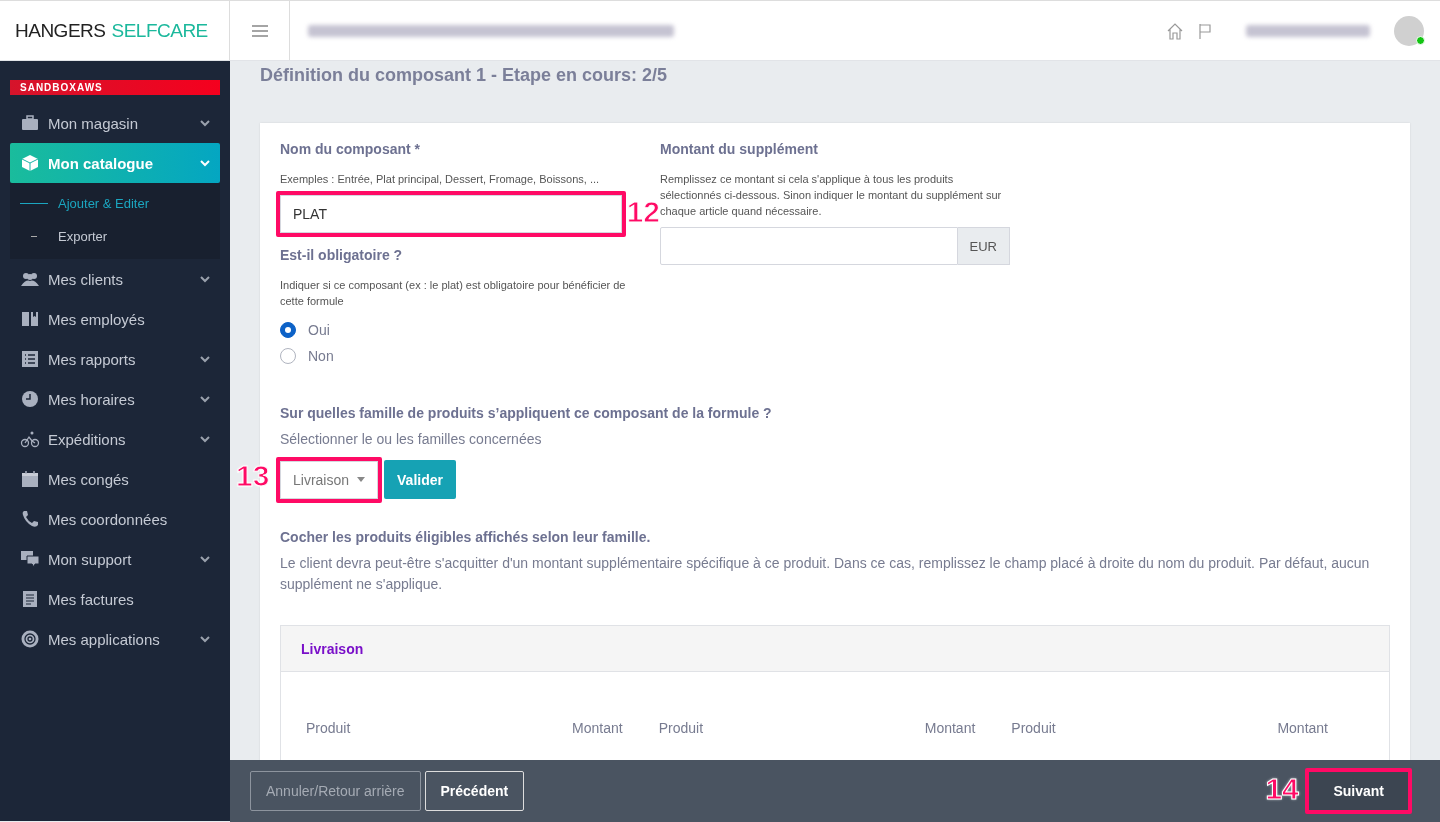 This screenshot has width=1440, height=822. Describe the element at coordinates (115, 319) in the screenshot. I see `sidebar-item: Mes employés` at that location.